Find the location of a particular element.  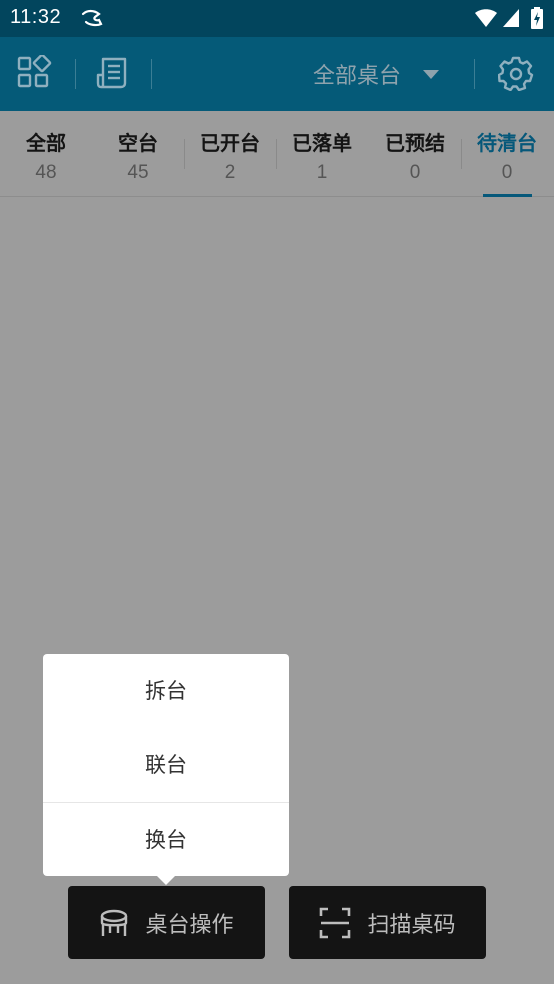

table-status-tabs: 全部 48 空台 45 已开台 2 已落单 1 已预结 0 待清台 0 is located at coordinates (277, 154).